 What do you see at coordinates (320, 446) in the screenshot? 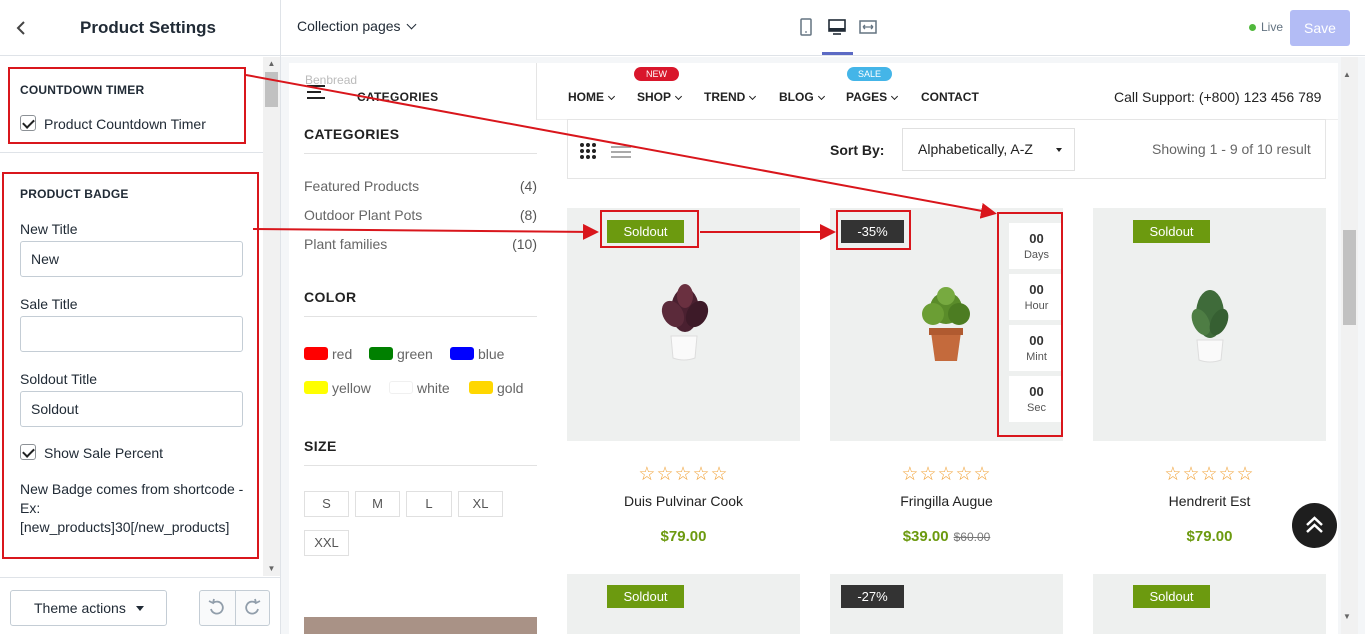
I see `size-filter-title: SIZE` at bounding box center [320, 446].